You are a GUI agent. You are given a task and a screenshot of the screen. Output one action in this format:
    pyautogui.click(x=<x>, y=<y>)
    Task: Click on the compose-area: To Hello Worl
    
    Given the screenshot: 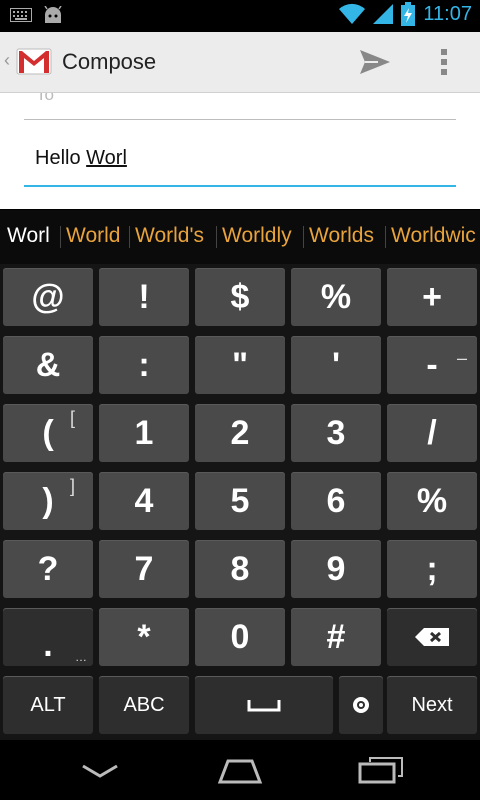 What is the action you would take?
    pyautogui.click(x=240, y=151)
    